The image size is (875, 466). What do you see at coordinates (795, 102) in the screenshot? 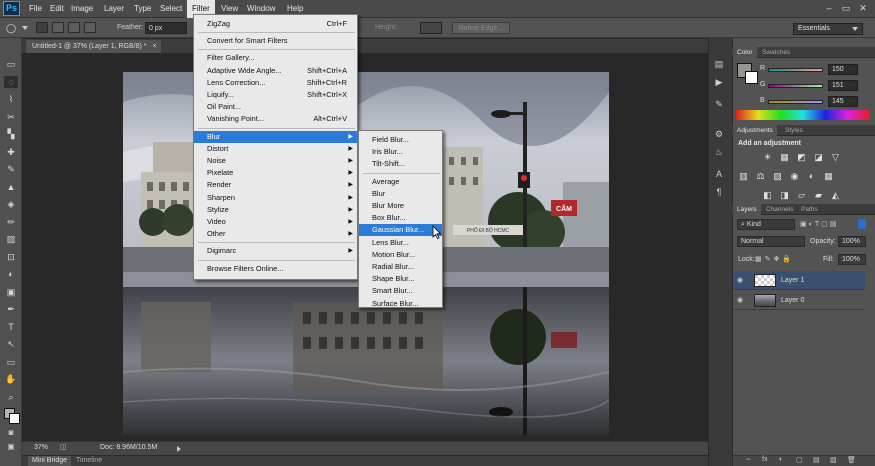
I see `b-slider` at bounding box center [795, 102].